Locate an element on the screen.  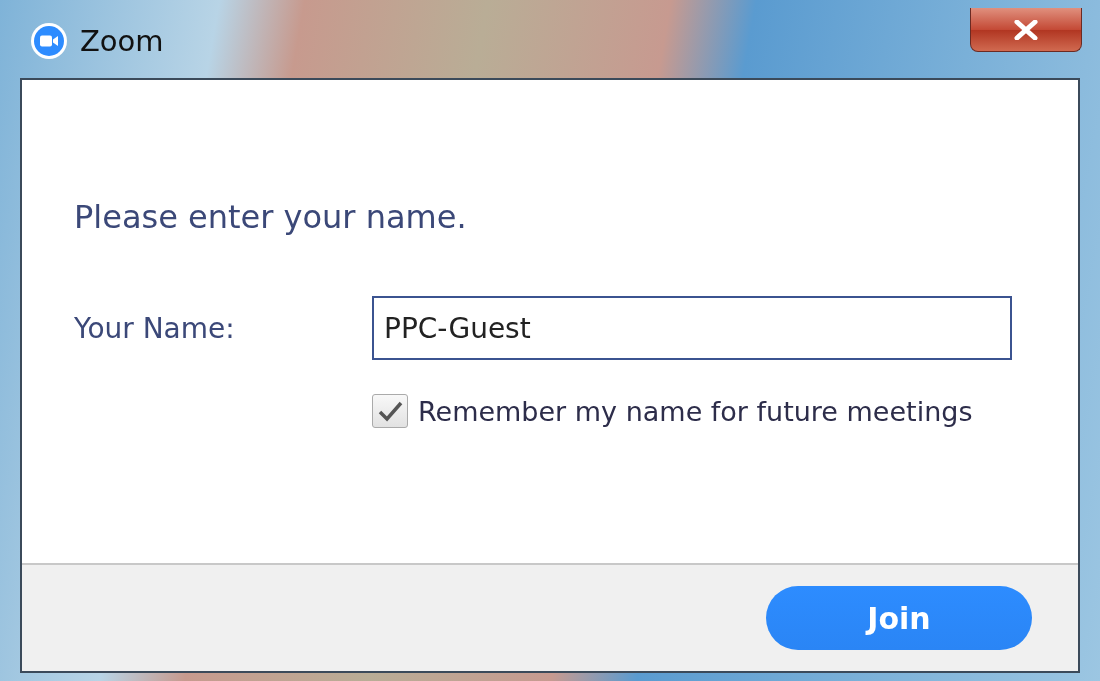
join-button: Join is located at coordinates (899, 618).